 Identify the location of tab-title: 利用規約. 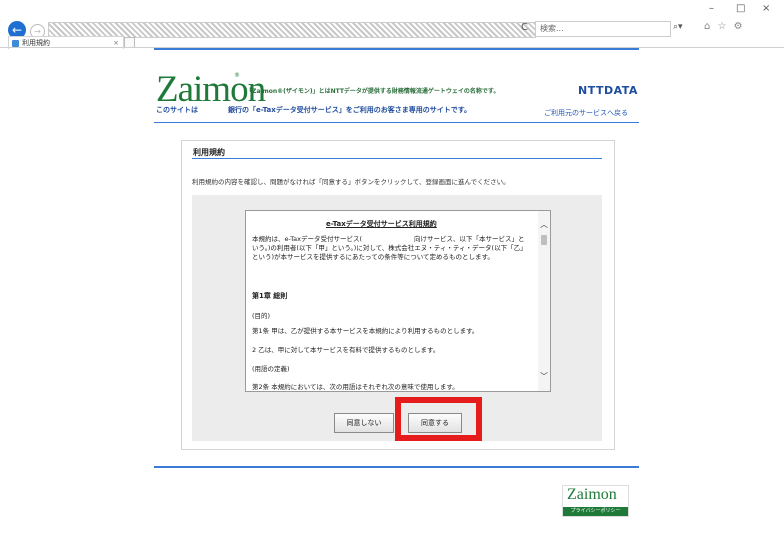
(36, 43).